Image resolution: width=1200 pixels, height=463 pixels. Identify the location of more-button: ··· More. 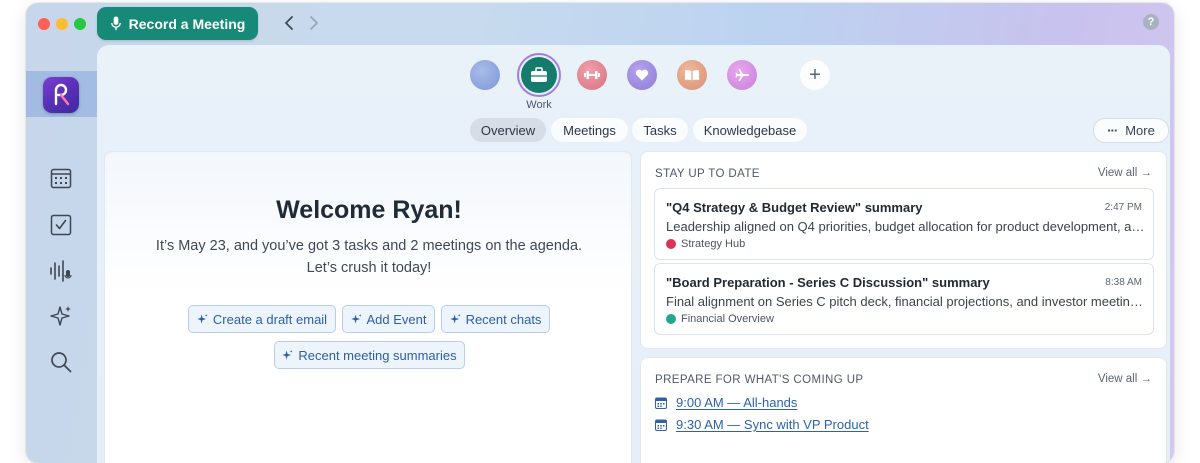
(1131, 130).